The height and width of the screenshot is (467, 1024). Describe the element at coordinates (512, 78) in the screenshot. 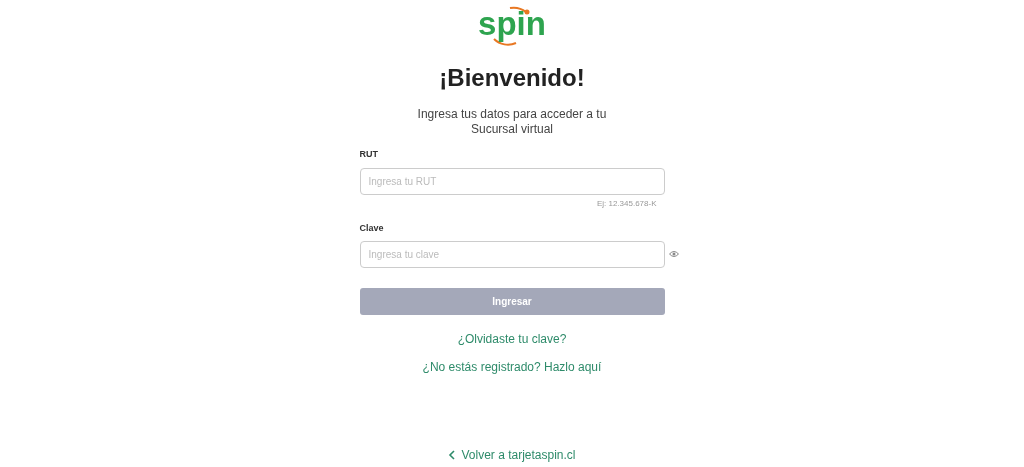

I see `welcome-title: ¡Bienvenido!` at that location.